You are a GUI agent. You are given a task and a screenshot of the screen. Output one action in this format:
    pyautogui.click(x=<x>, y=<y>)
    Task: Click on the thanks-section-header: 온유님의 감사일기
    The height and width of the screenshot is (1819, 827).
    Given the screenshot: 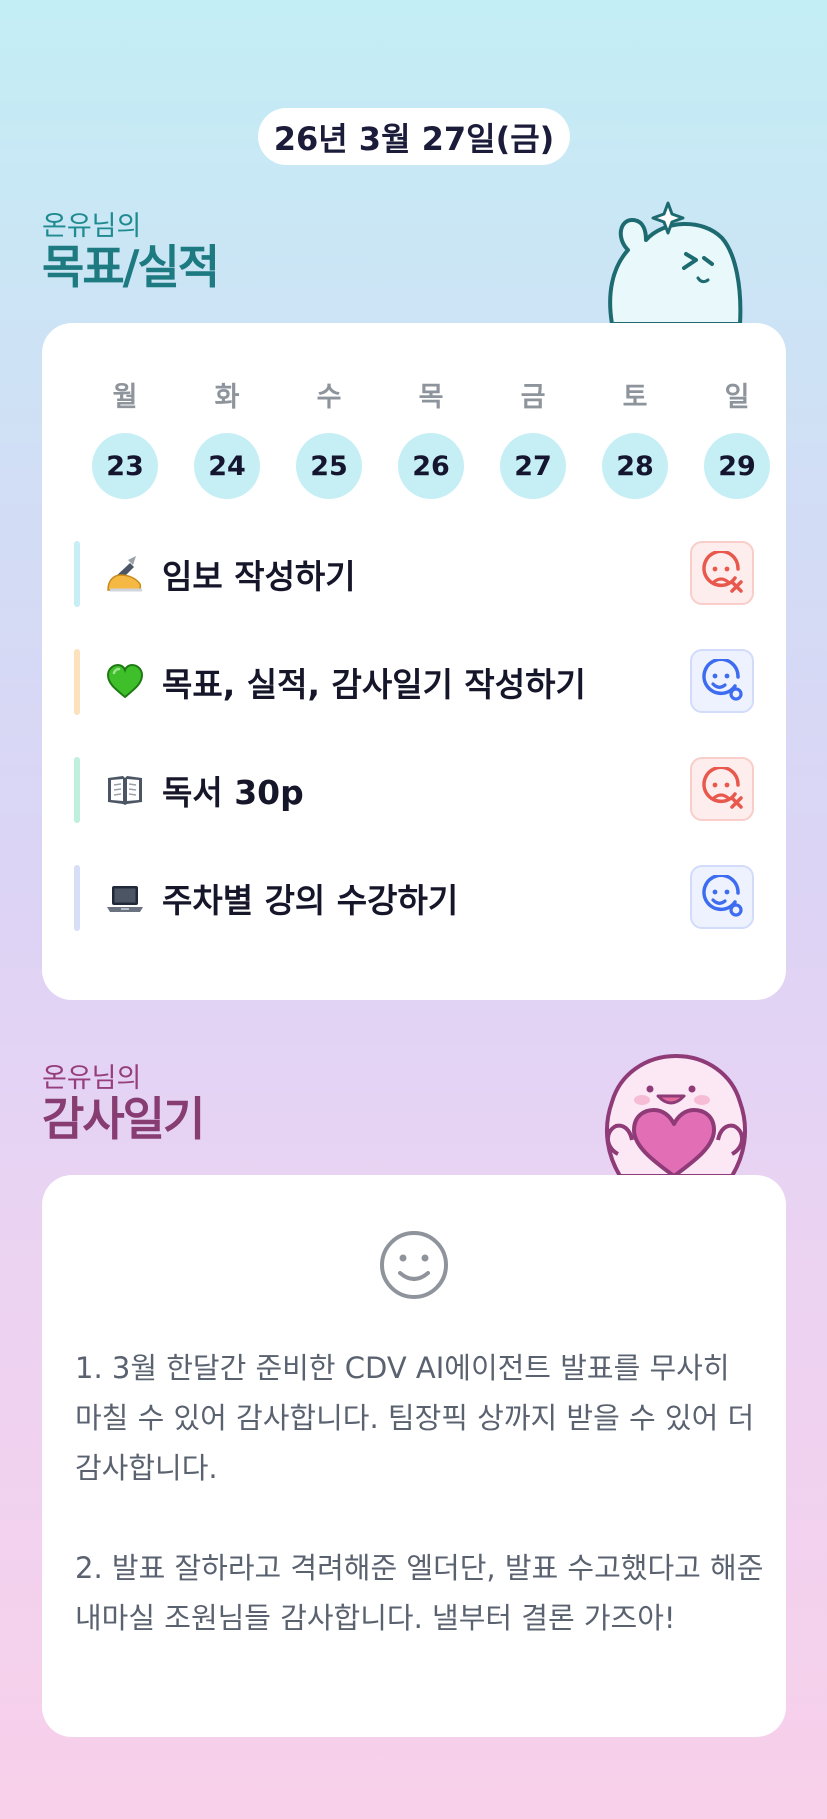 What is the action you would take?
    pyautogui.click(x=123, y=1104)
    